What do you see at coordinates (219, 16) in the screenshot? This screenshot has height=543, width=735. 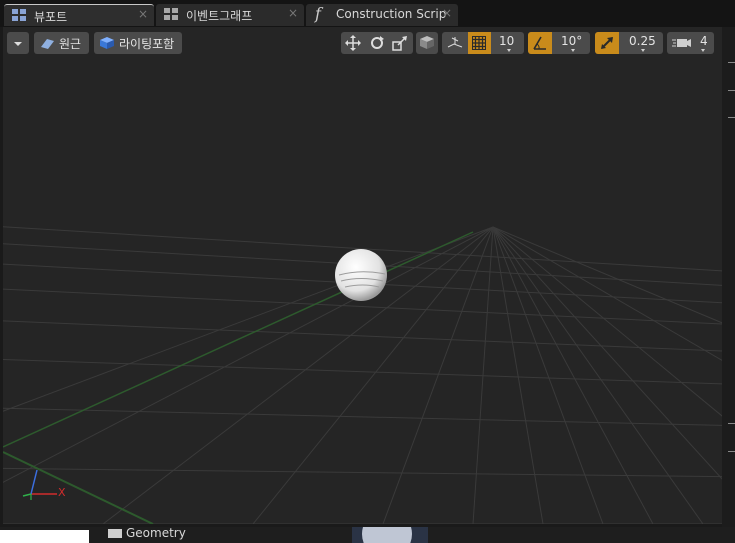 I see `tab-event-graph-label: 이벤트그래프` at bounding box center [219, 16].